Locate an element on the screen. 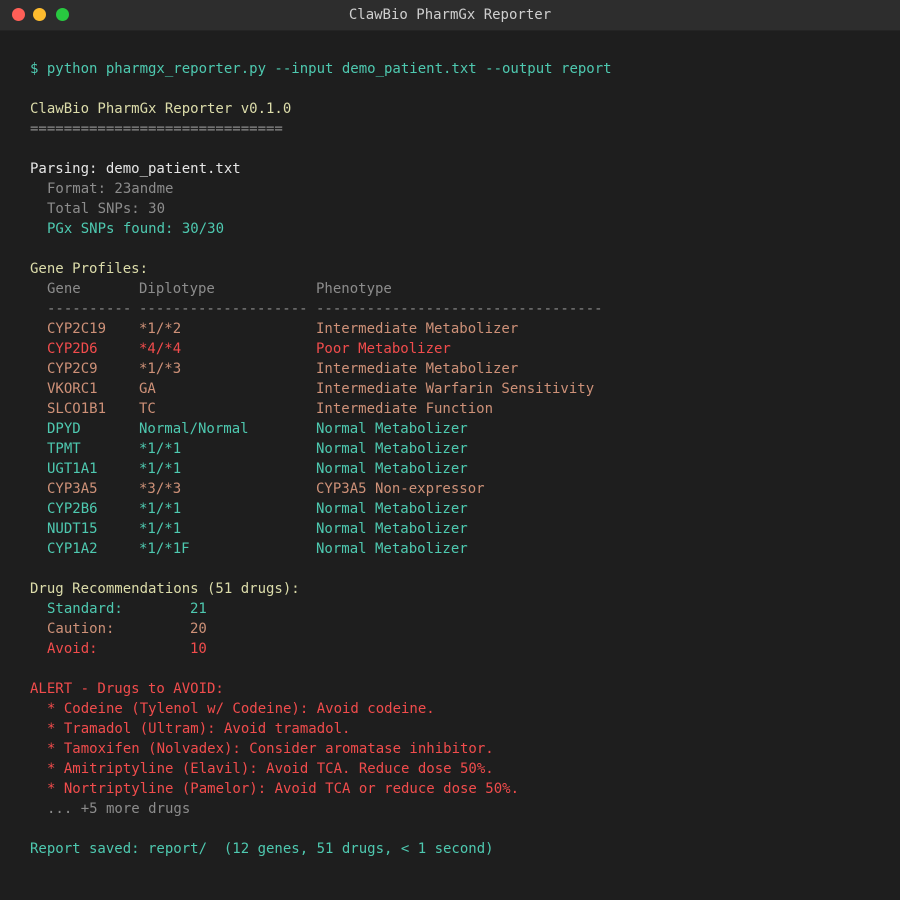  app-header: ClawBio PharmGx Reporter v0.1.0 is located at coordinates (161, 109).